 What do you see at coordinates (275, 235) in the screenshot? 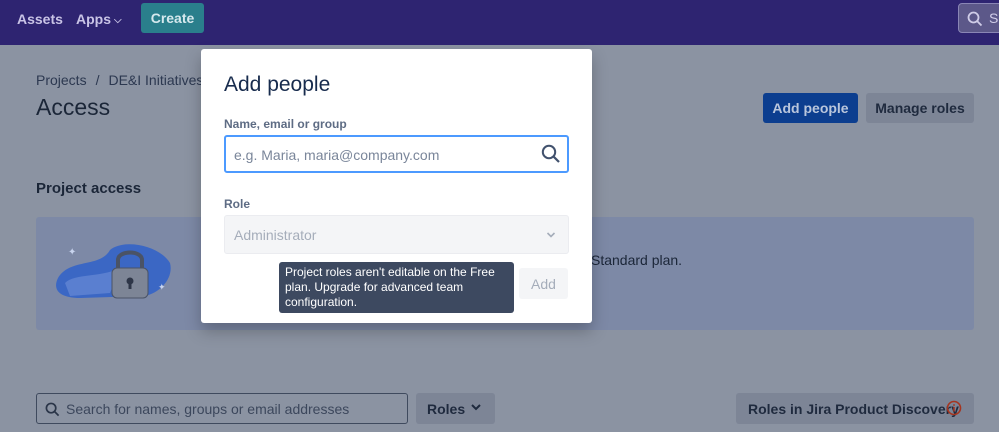
I see `role-select-value: Administrator` at bounding box center [275, 235].